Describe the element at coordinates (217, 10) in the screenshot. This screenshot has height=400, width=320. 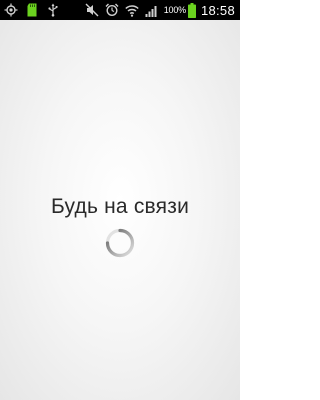
I see `status-clock: 18:58` at that location.